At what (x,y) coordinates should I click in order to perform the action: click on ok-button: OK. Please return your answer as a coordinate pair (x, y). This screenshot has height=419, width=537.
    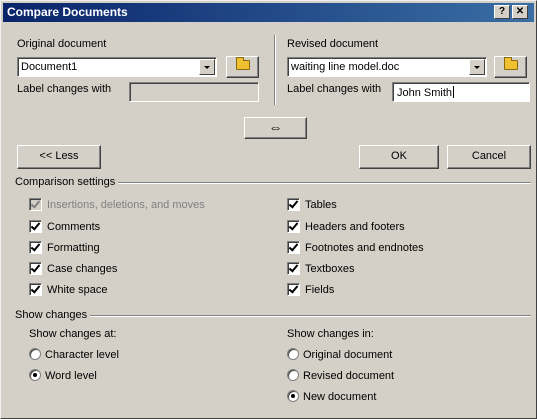
    Looking at the image, I should click on (399, 157).